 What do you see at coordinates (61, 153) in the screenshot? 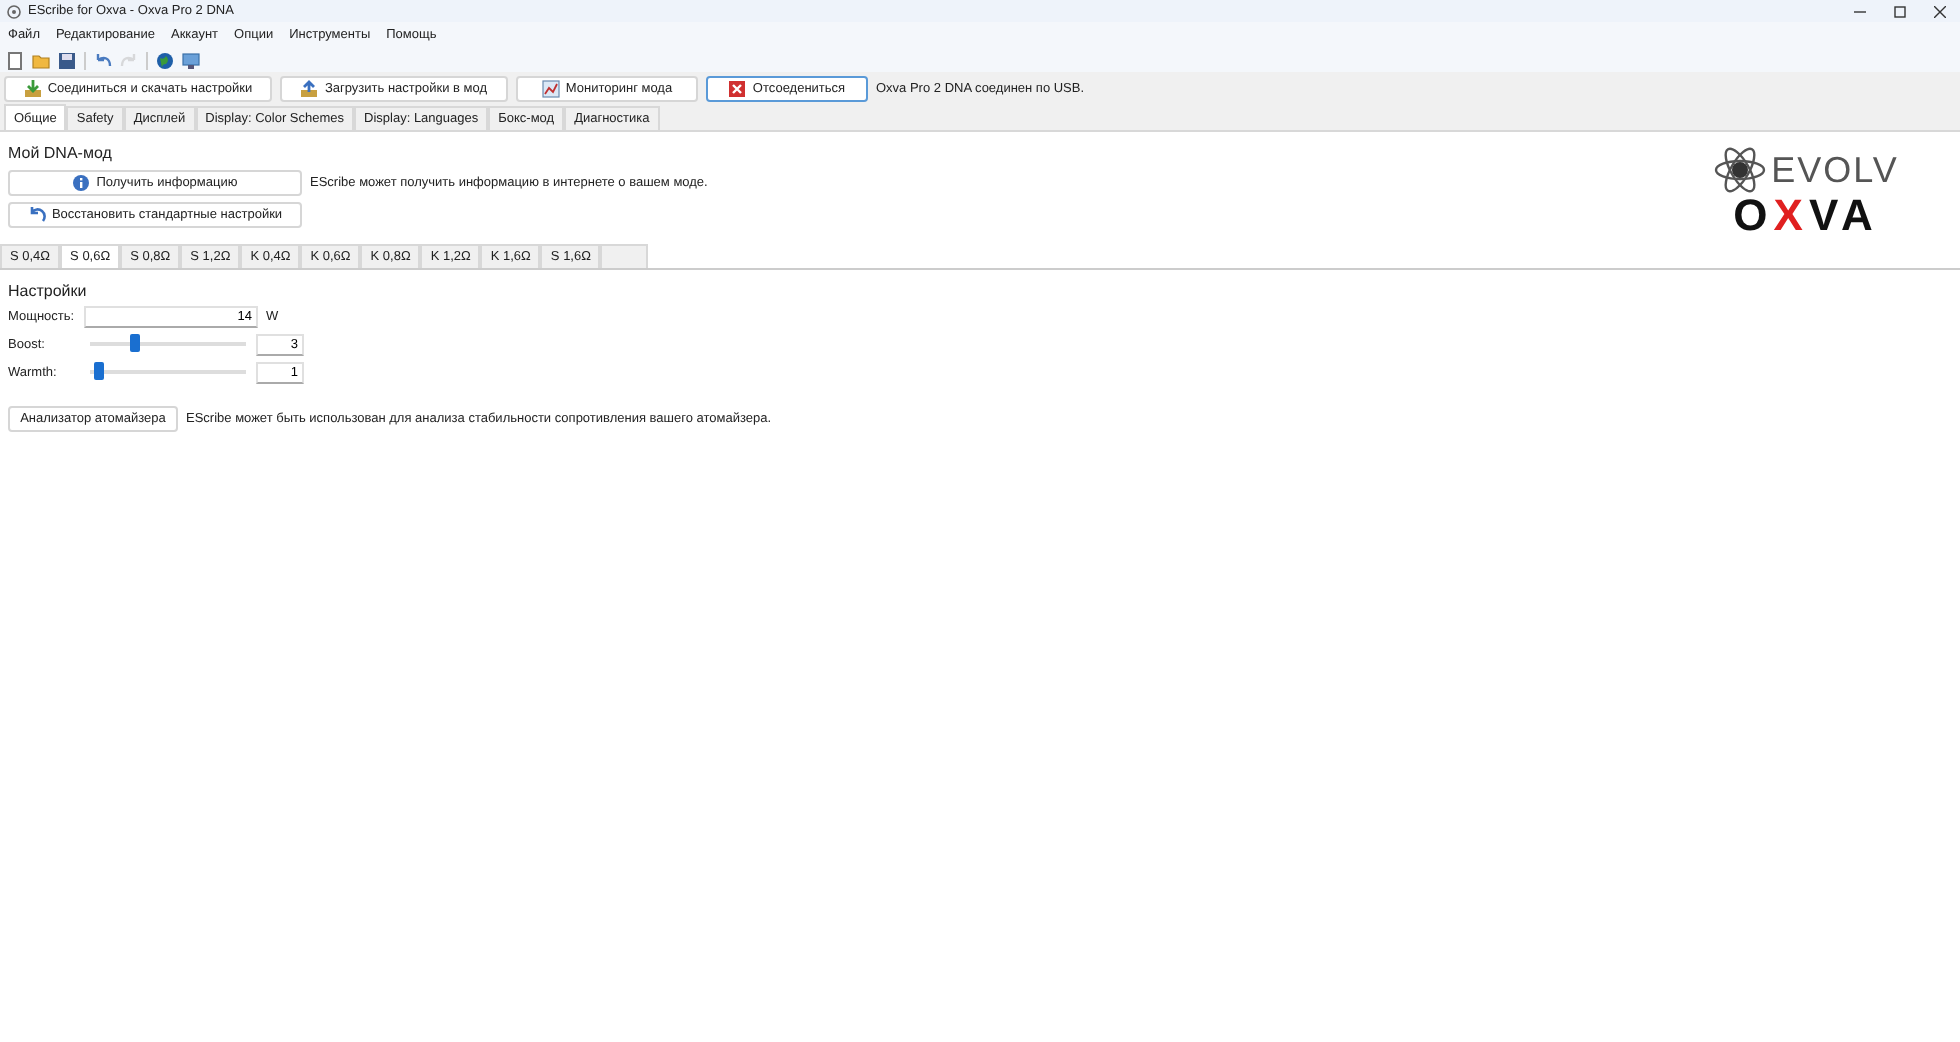
I see `section-title: Мой DNA-мод` at bounding box center [61, 153].